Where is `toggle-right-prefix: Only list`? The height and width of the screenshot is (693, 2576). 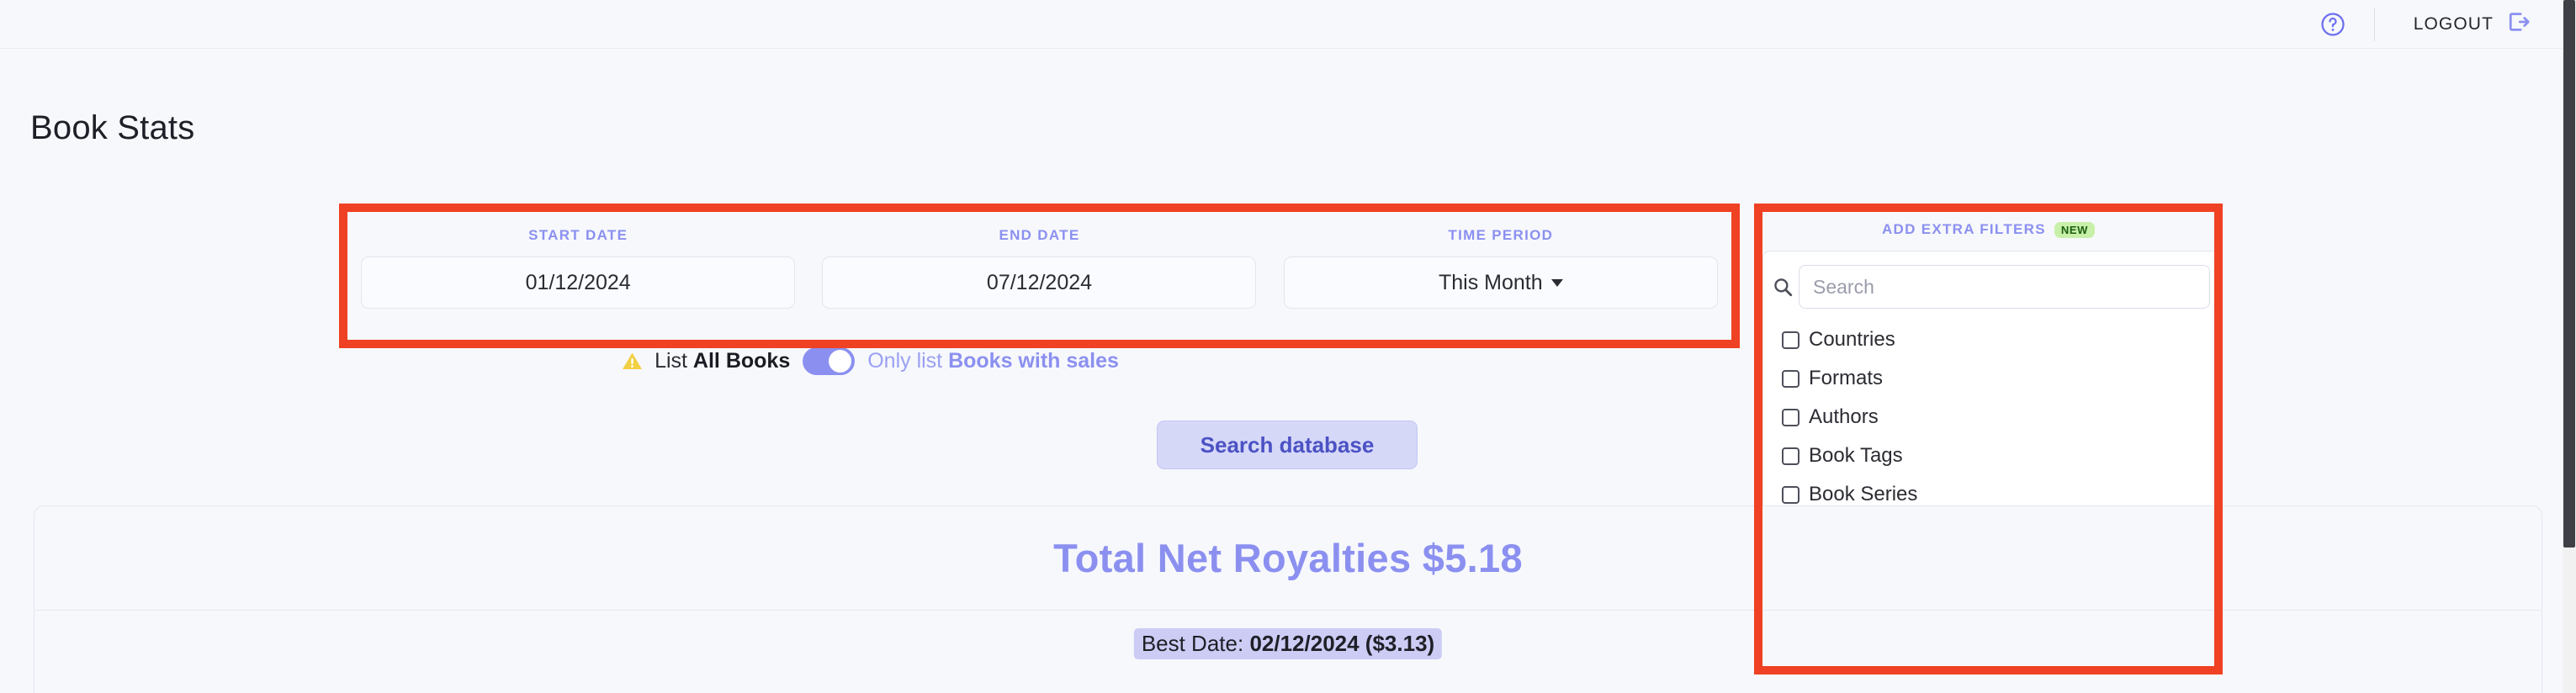
toggle-right-prefix: Only list is located at coordinates (905, 361).